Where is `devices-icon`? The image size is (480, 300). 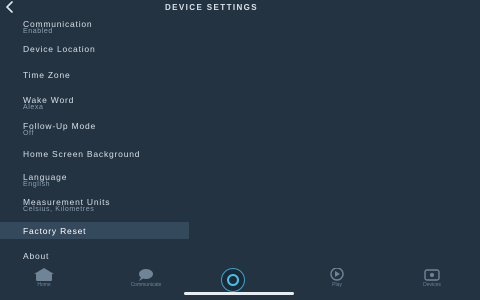
devices-icon is located at coordinates (432, 275).